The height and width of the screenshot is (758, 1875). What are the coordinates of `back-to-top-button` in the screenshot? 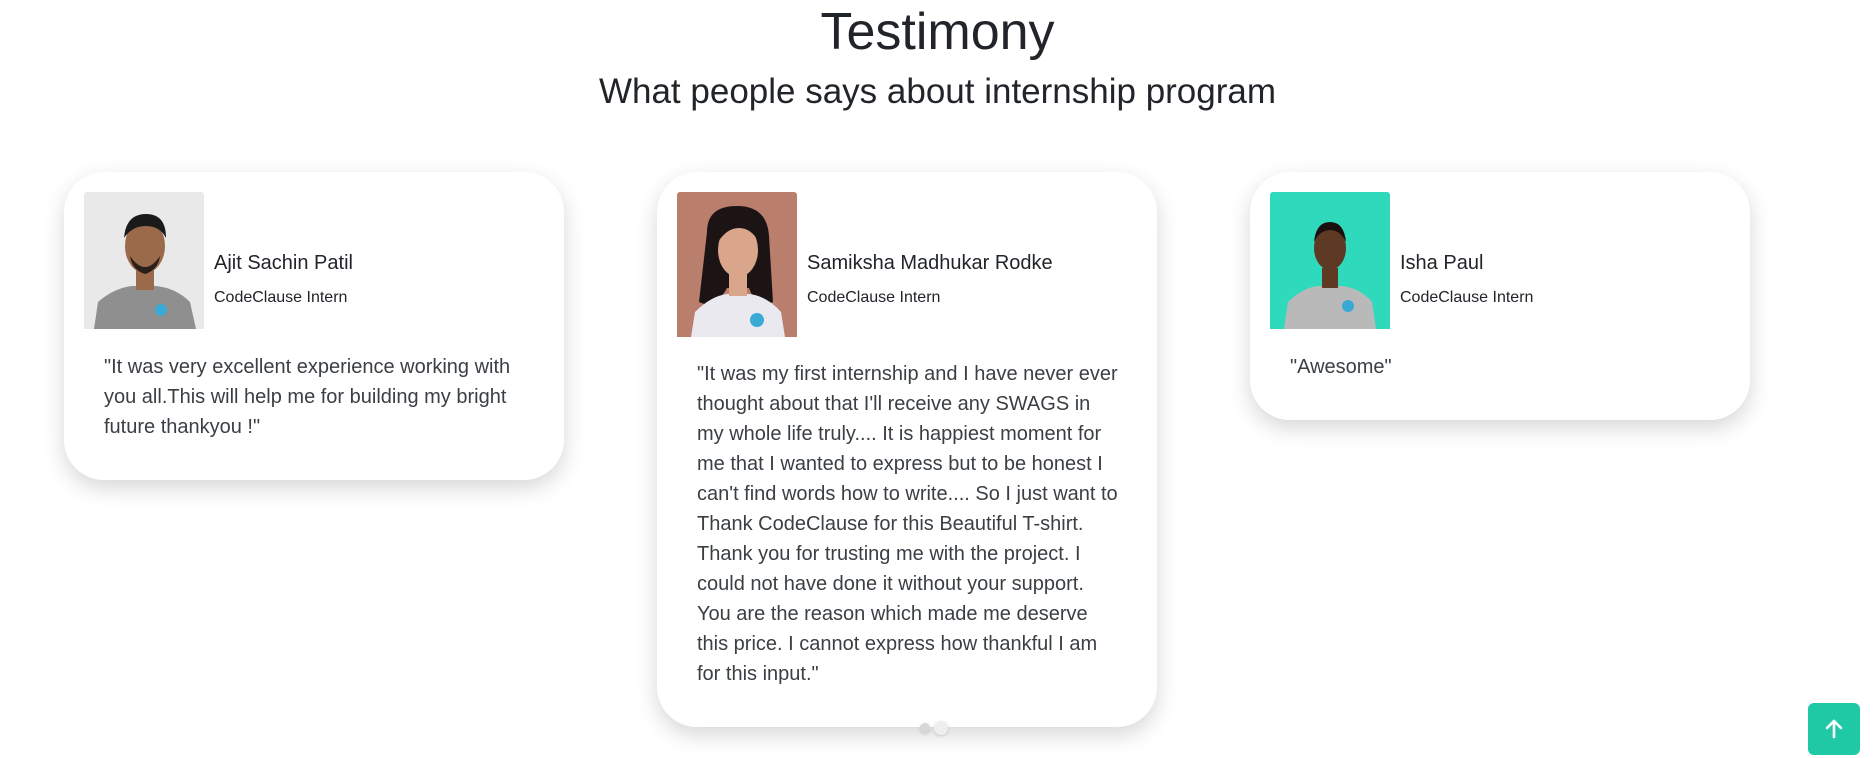 It's located at (1834, 729).